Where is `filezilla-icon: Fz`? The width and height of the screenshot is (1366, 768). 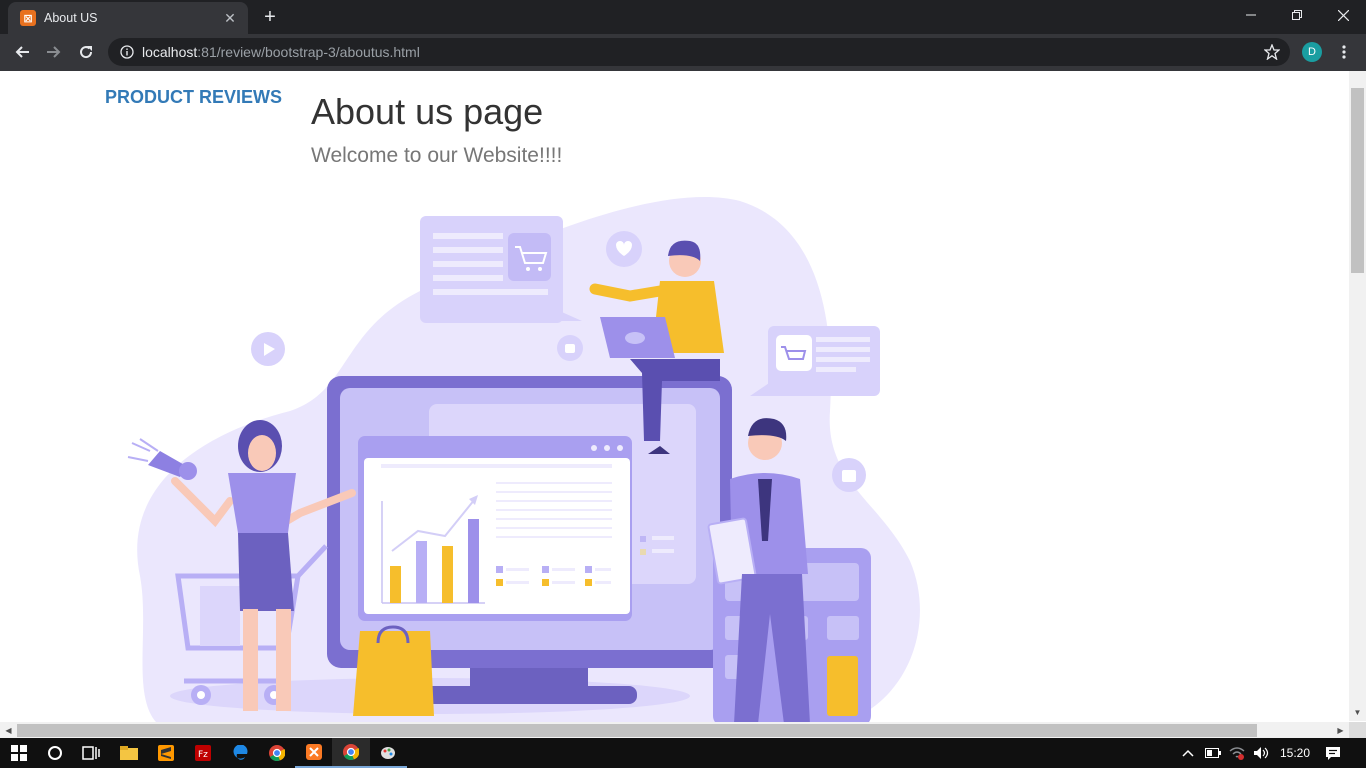
filezilla-icon: Fz is located at coordinates (203, 753).